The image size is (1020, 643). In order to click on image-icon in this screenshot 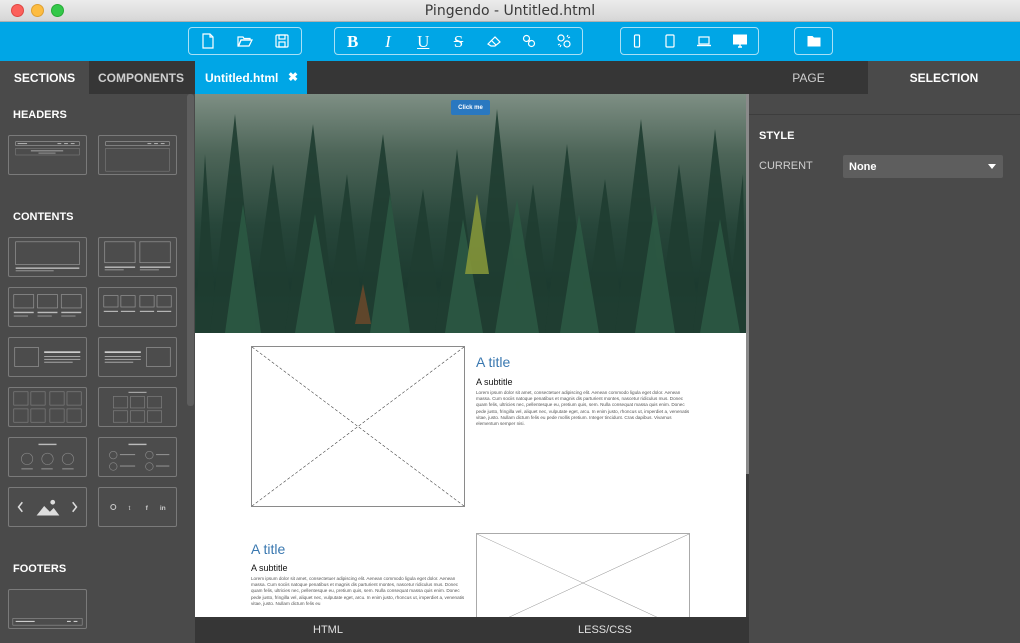, I will do `click(48, 507)`.